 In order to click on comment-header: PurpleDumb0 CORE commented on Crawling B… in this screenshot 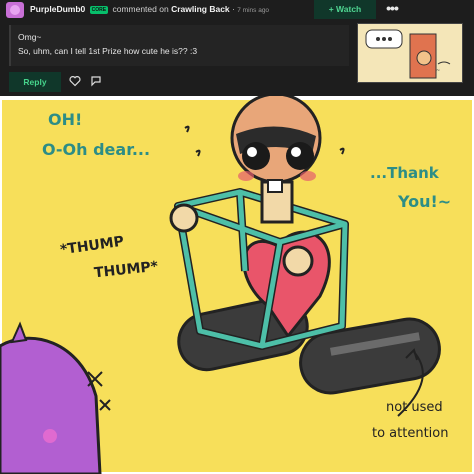, I will do `click(149, 9)`.